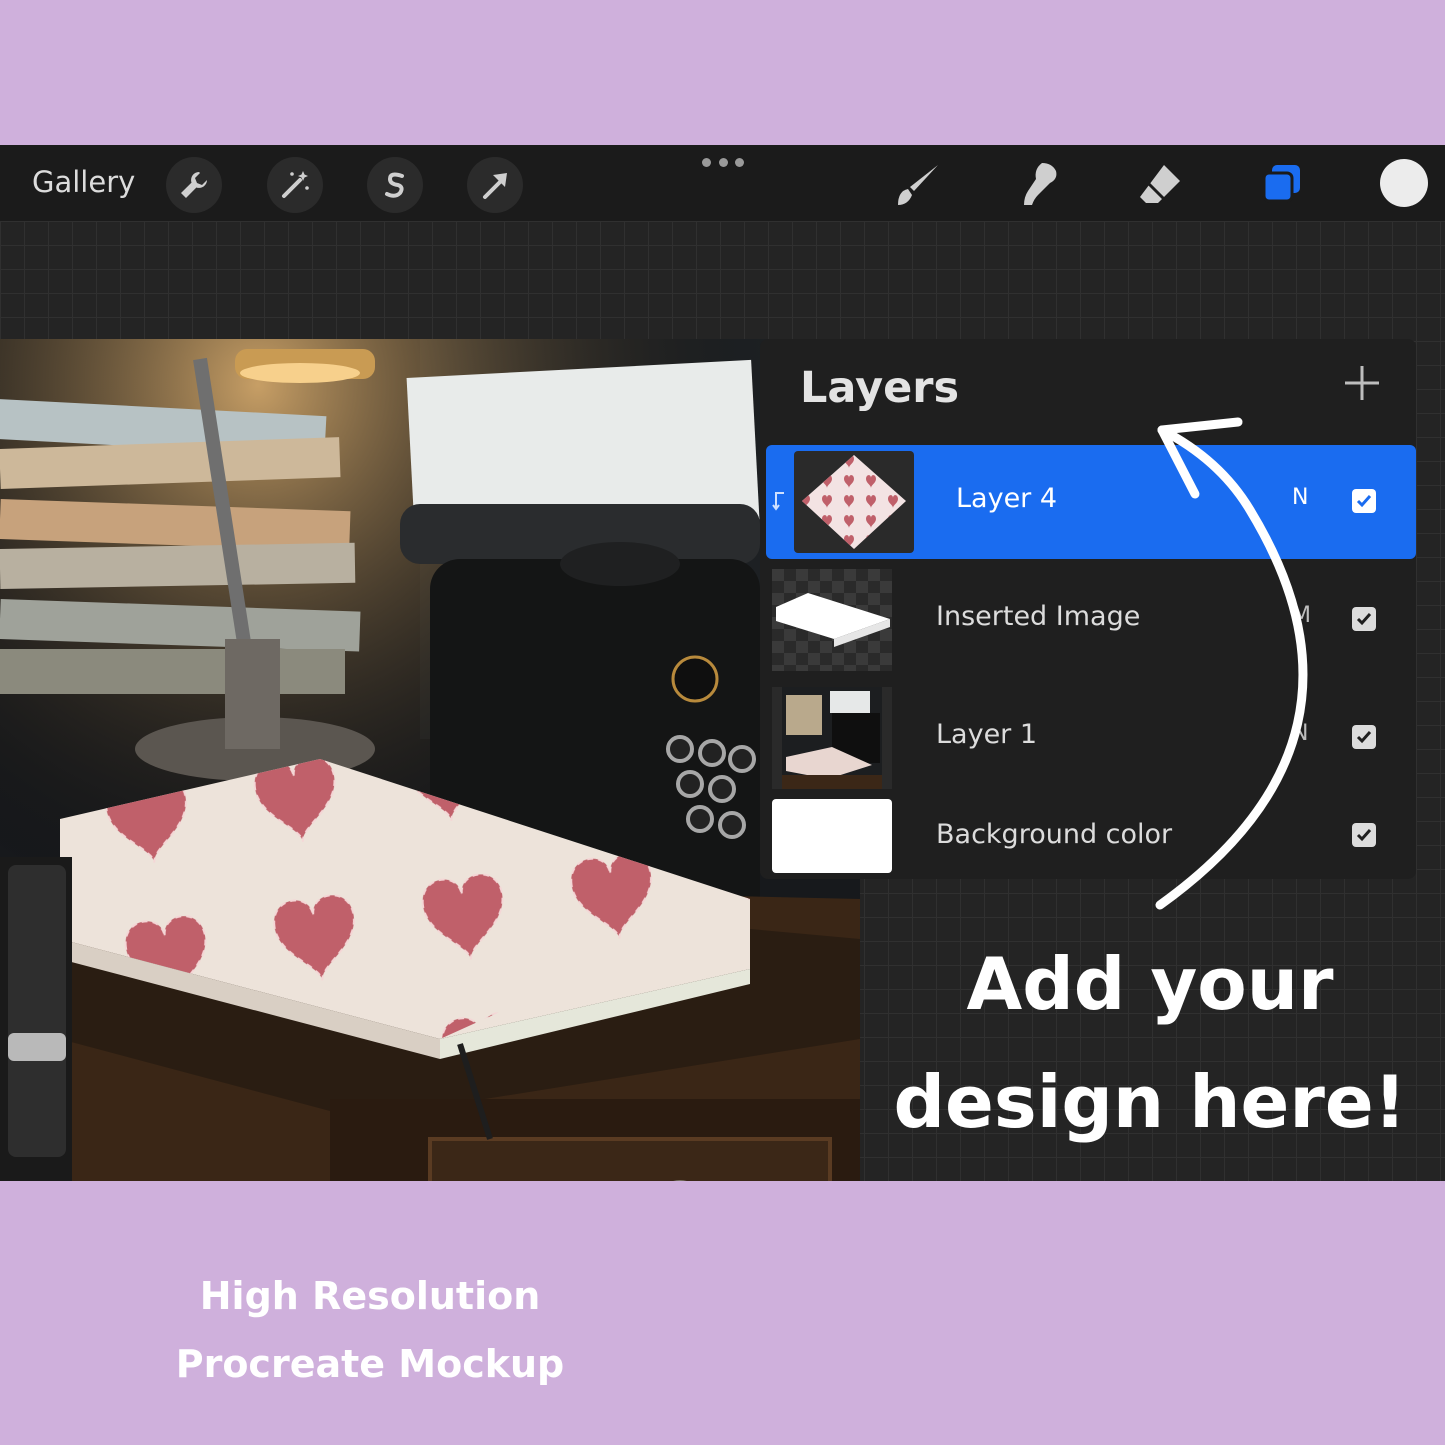 The height and width of the screenshot is (1445, 1445). Describe the element at coordinates (370, 1330) in the screenshot. I see `mockup-caption: High Resolution Procreate Mockup` at that location.